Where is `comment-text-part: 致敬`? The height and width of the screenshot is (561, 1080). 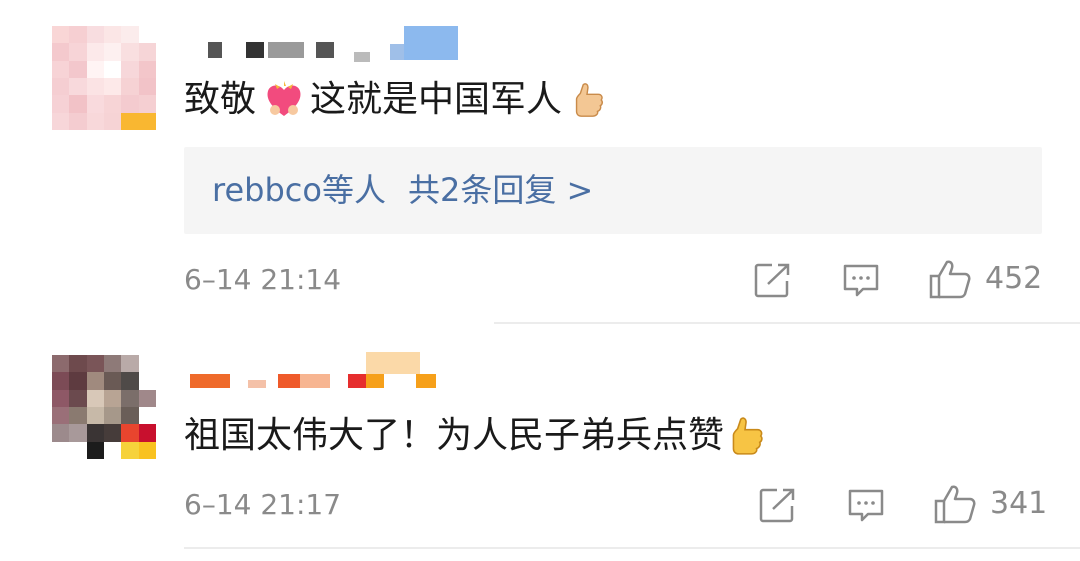
comment-text-part: 致敬 is located at coordinates (220, 99).